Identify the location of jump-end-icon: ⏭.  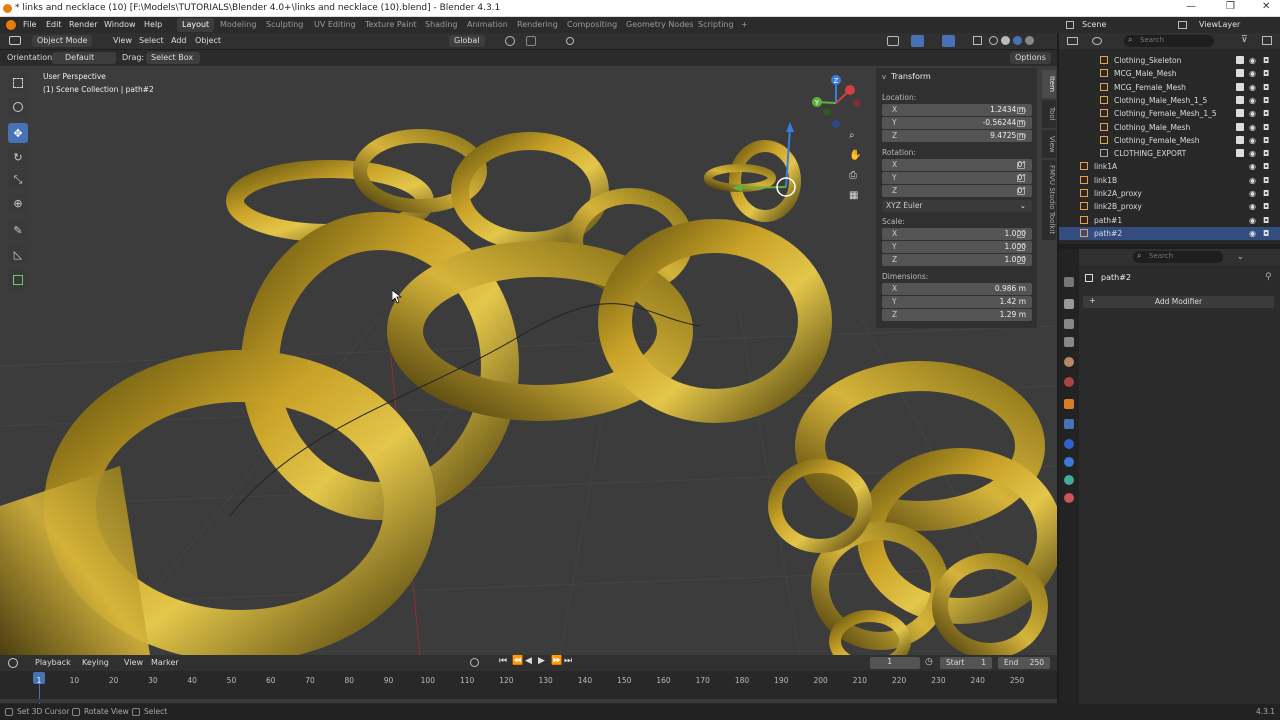
(568, 661).